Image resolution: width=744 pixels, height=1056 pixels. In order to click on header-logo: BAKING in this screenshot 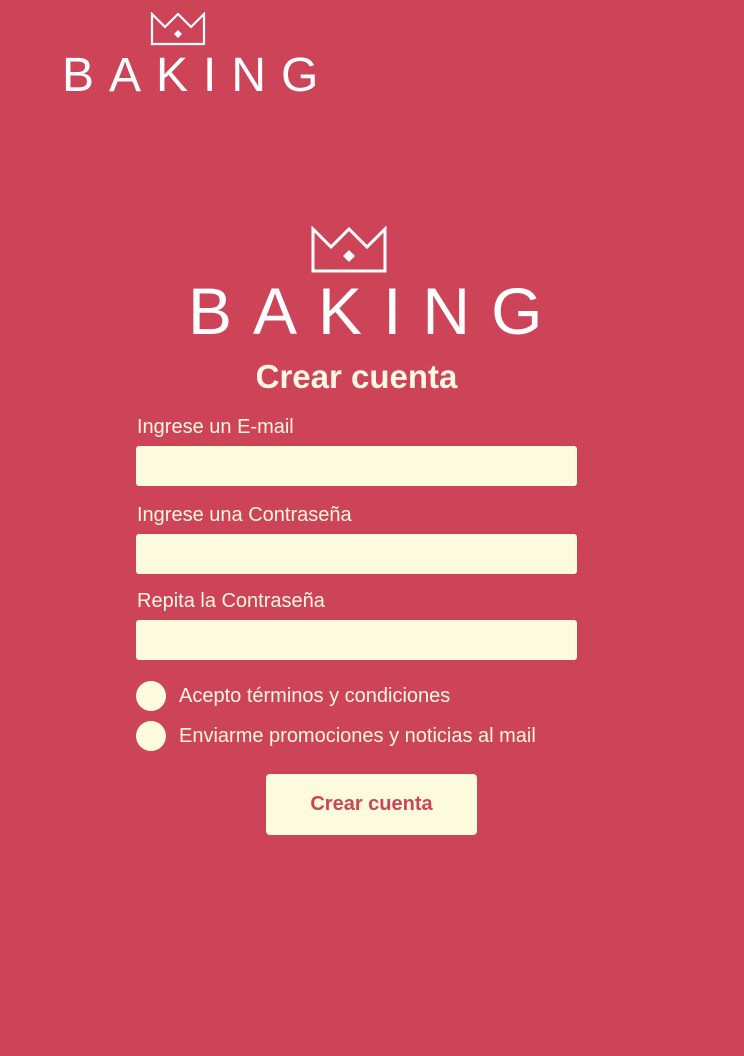, I will do `click(190, 56)`.